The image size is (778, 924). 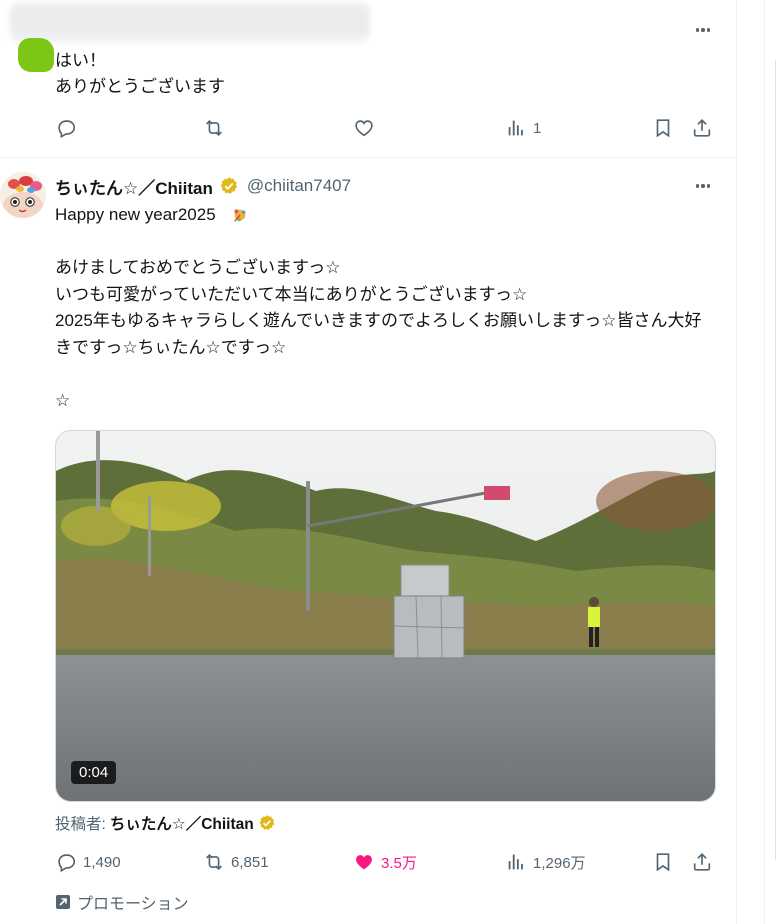 What do you see at coordinates (537, 128) in the screenshot?
I see `views-count: 1` at bounding box center [537, 128].